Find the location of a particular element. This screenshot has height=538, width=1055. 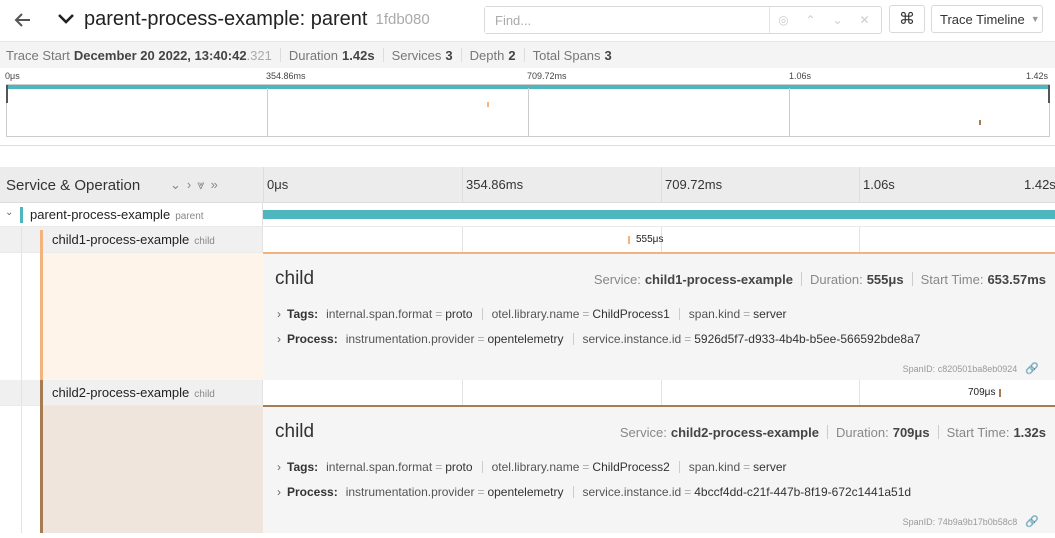

span-row-parent: ⌄ parent-process-example parent is located at coordinates (527, 215).